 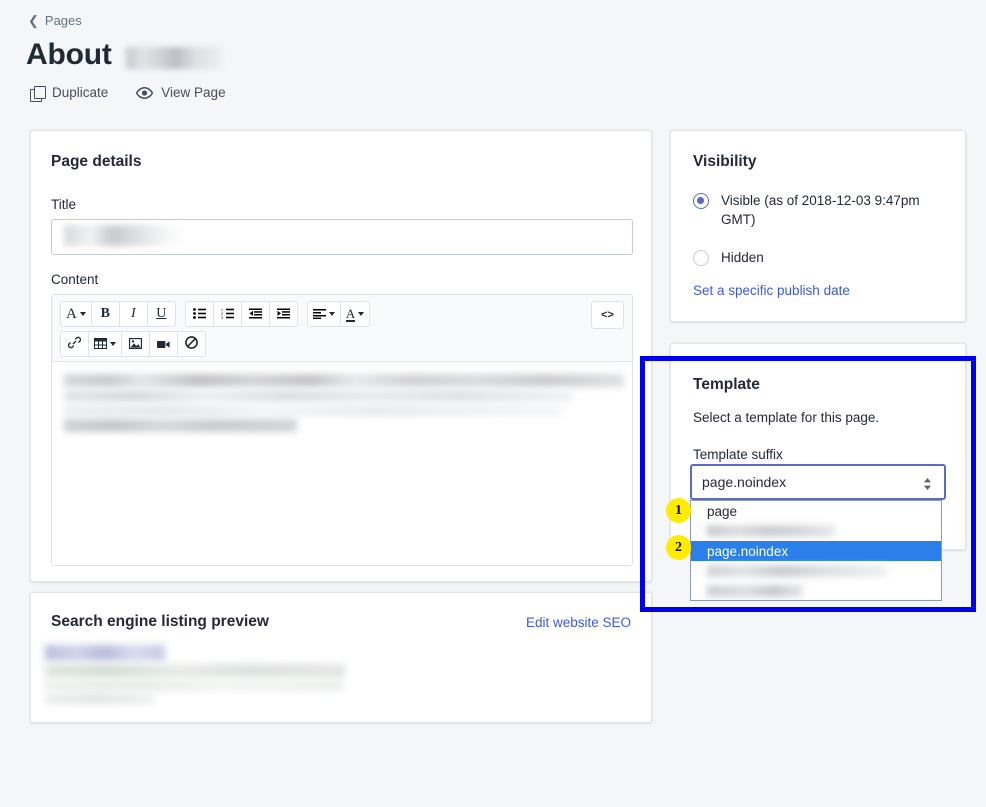 I want to click on template-suffix-dropdown: page page.noindex, so click(x=816, y=550).